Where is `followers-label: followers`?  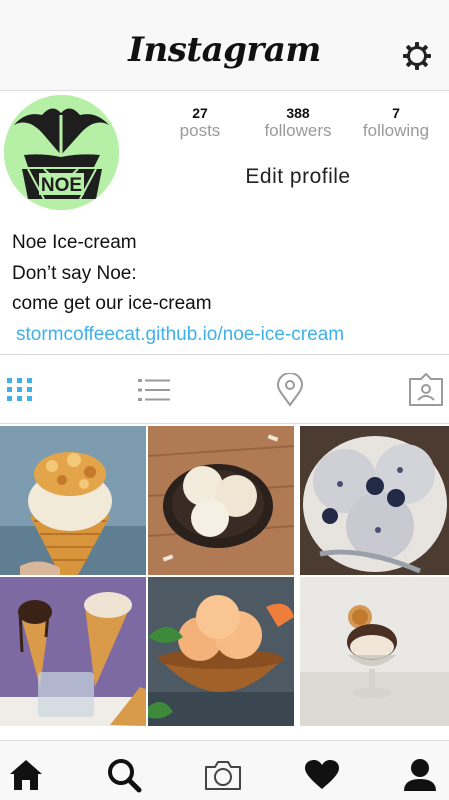 followers-label: followers is located at coordinates (298, 130).